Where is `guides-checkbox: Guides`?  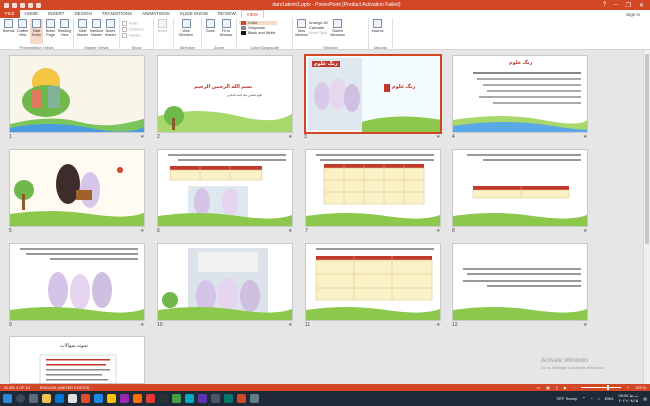
guides-checkbox: Guides is located at coordinates (133, 35).